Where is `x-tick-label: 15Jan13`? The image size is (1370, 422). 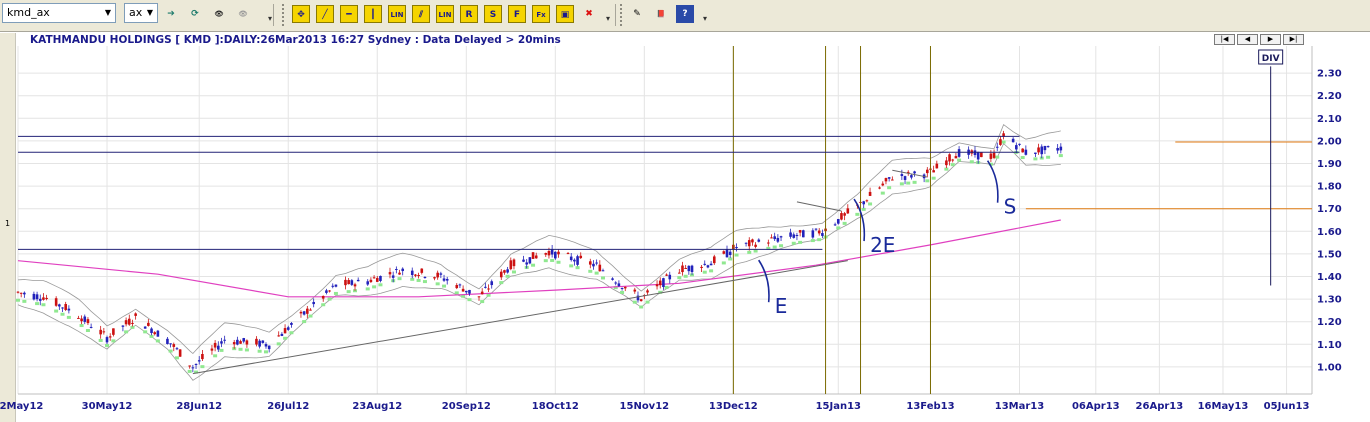 x-tick-label: 15Jan13 is located at coordinates (838, 406).